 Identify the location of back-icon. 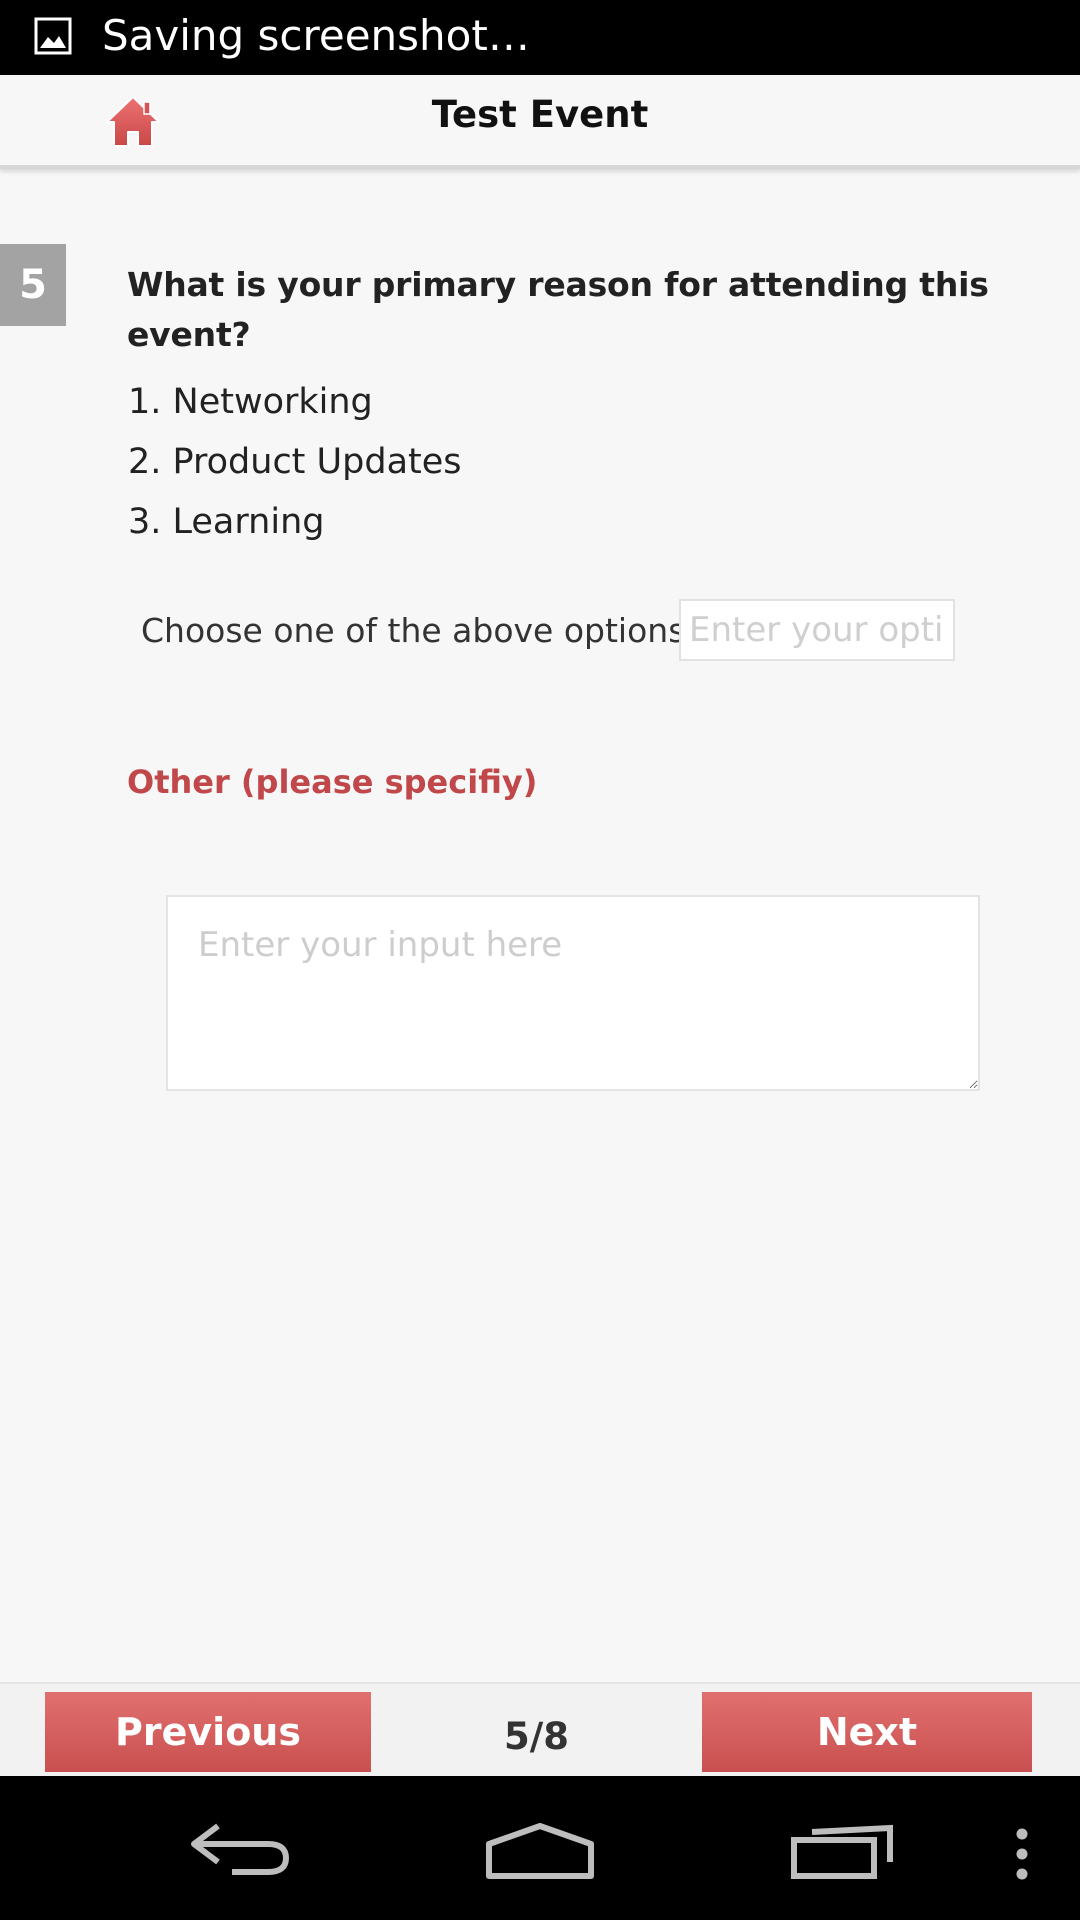
(240, 1848).